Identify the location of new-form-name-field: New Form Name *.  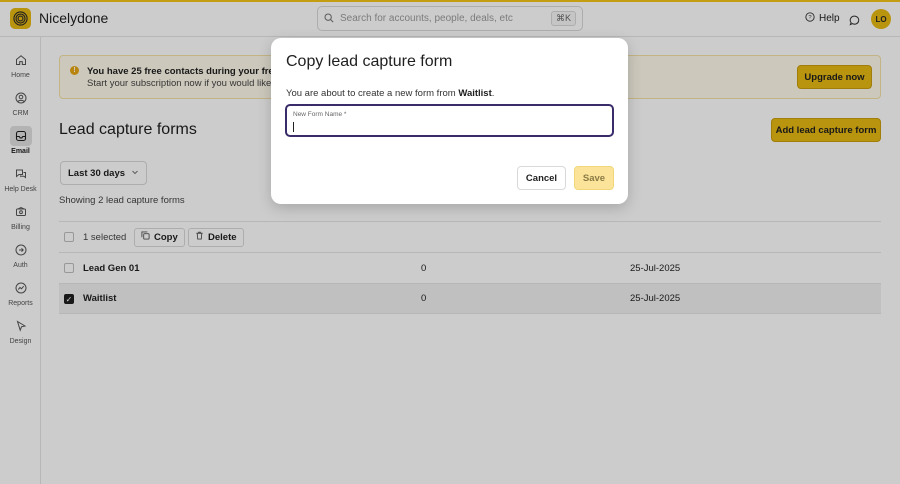
(449, 120).